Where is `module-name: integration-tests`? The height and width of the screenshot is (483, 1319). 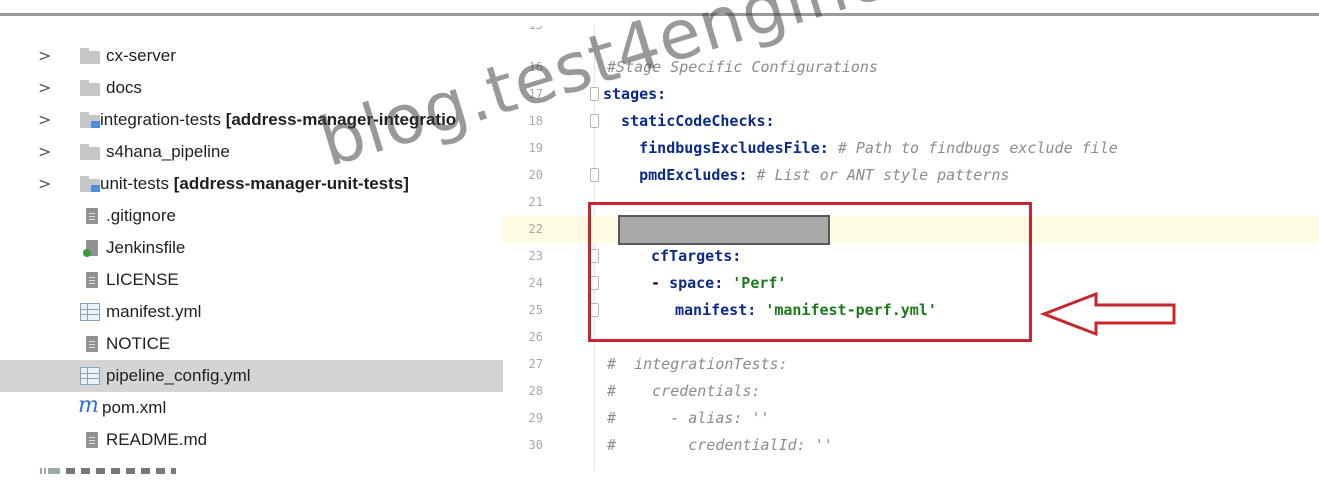 module-name: integration-tests is located at coordinates (163, 119).